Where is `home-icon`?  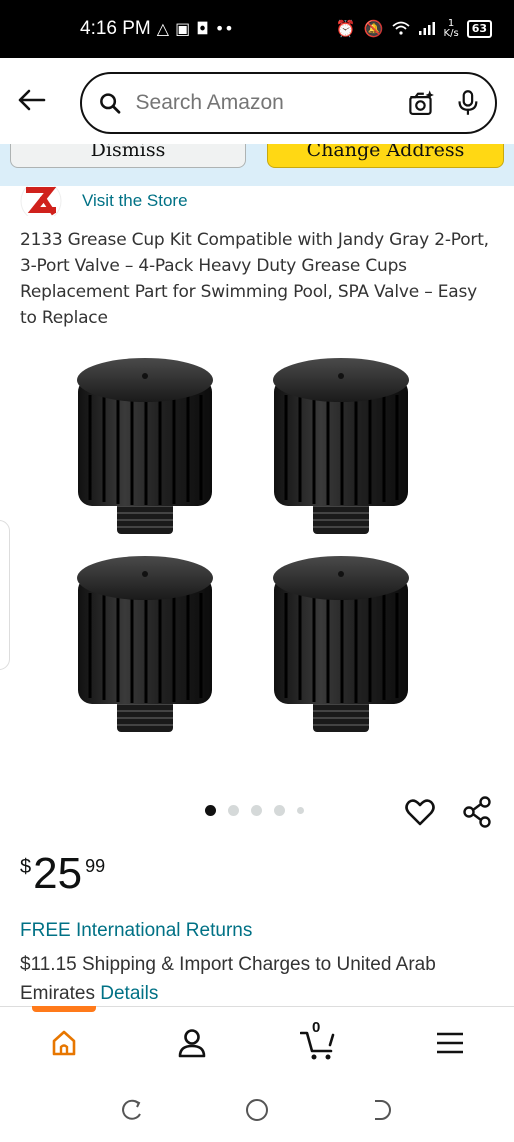
home-icon is located at coordinates (64, 1043).